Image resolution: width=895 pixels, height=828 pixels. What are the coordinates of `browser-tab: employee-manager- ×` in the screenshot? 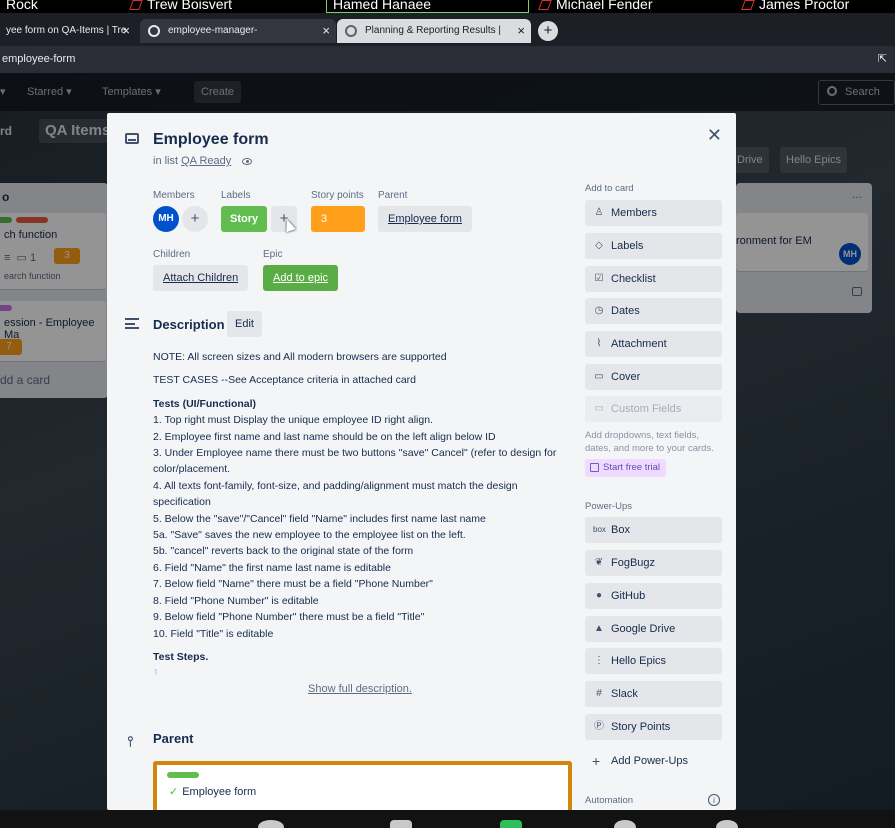 It's located at (238, 31).